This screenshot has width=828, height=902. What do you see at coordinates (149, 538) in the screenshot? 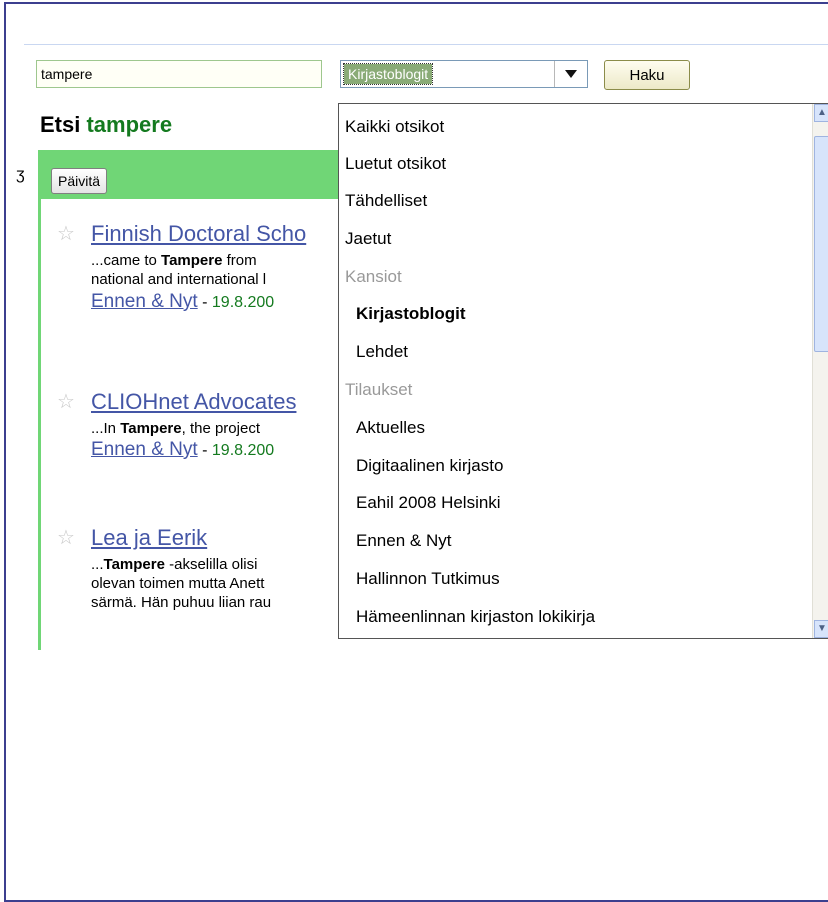
I see `result-title-link: Lea ja Eerik` at bounding box center [149, 538].